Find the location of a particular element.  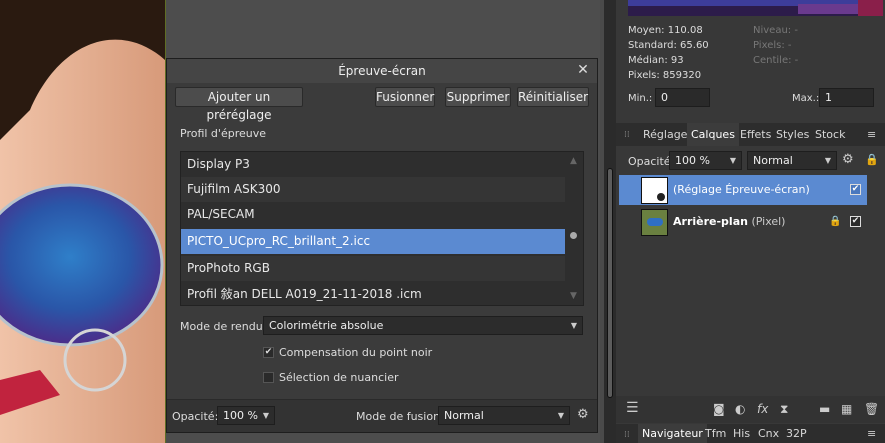

min-label: Min.: is located at coordinates (640, 98).